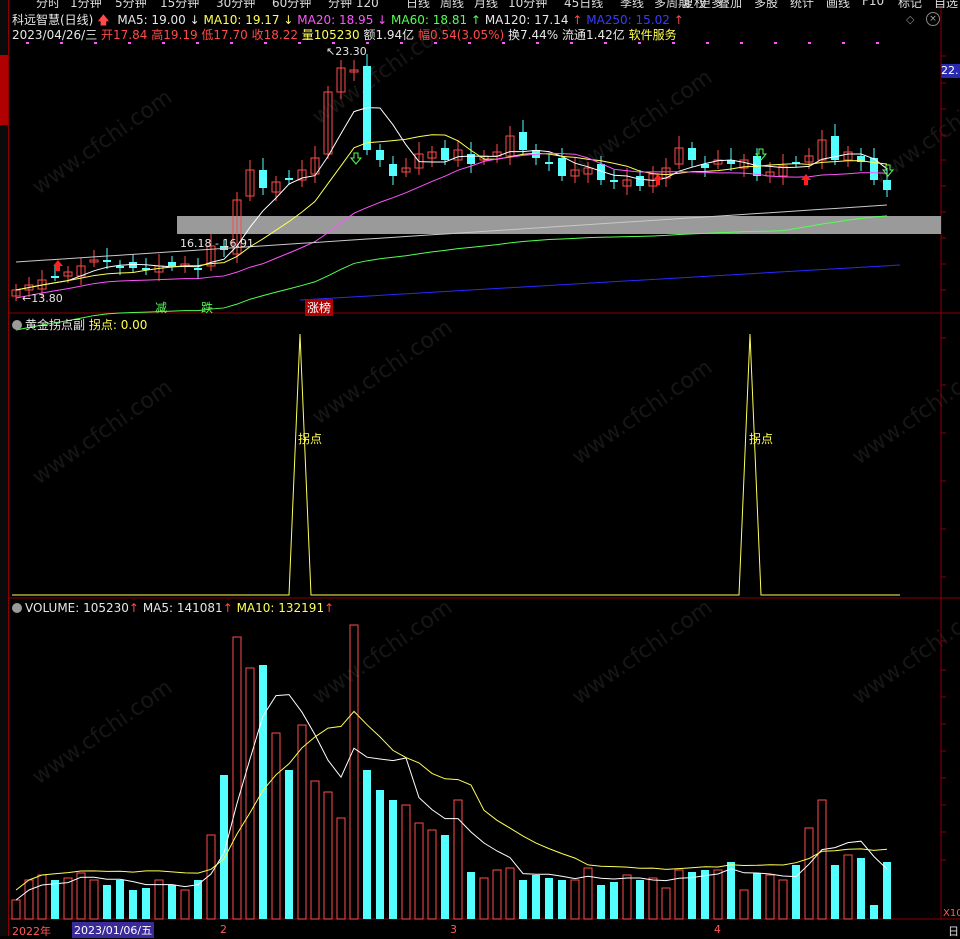  I want to click on month-4: 4, so click(717, 929).